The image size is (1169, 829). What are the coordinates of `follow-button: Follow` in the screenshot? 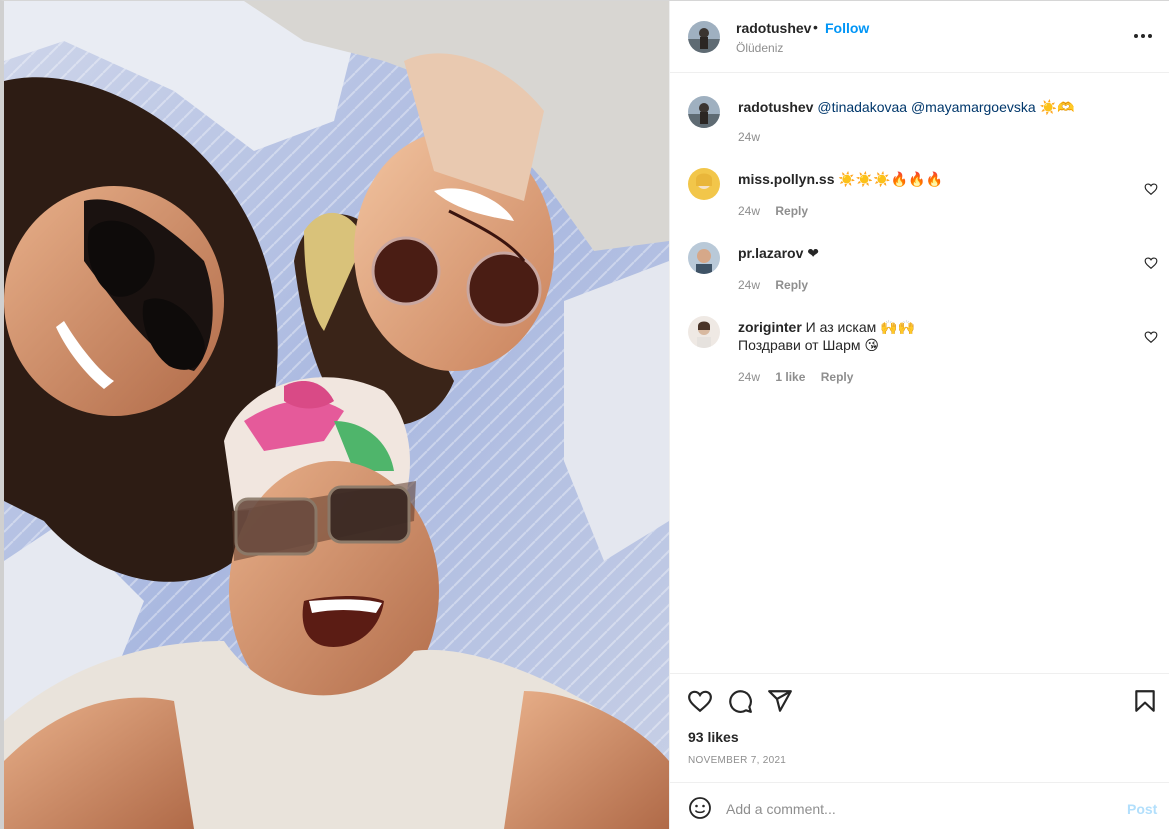 It's located at (847, 28).